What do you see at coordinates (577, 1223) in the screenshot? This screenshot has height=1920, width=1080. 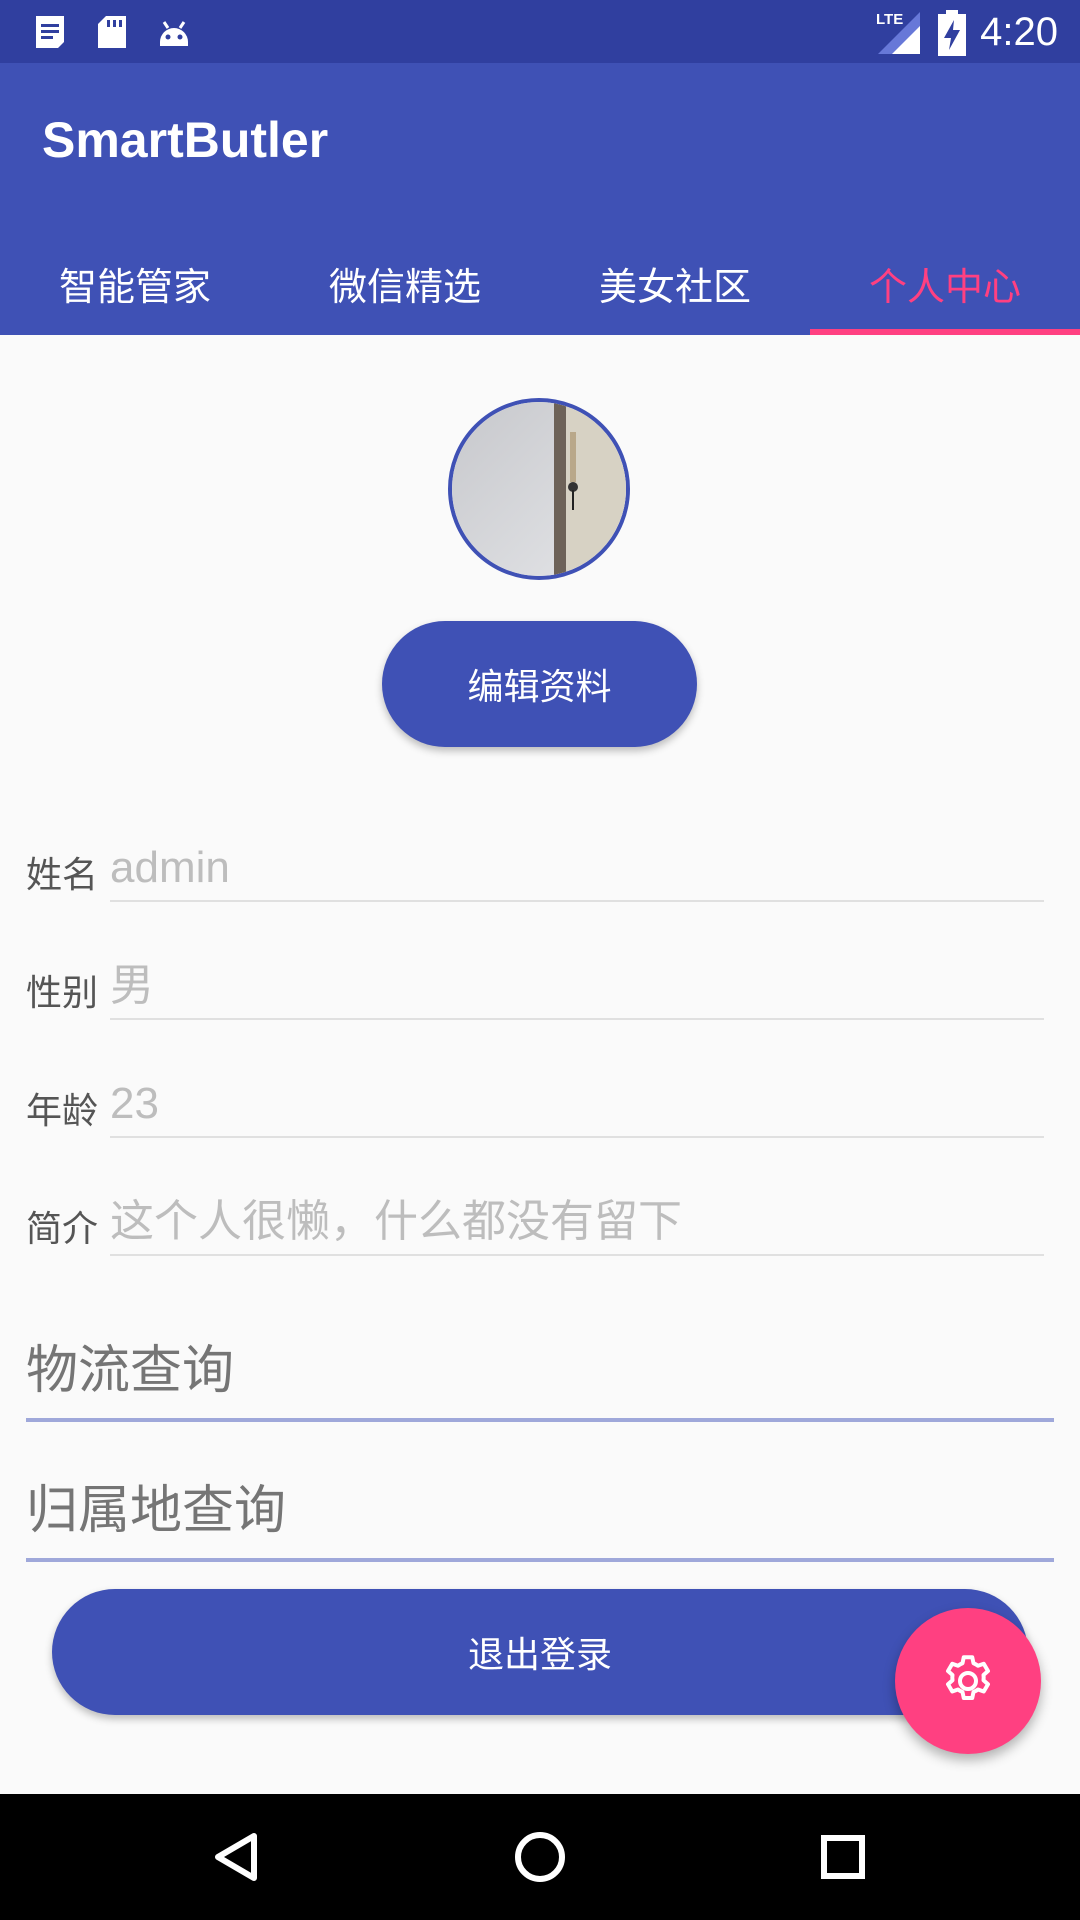 I see `bio-field: 这个人很懒，什么都没有留下` at bounding box center [577, 1223].